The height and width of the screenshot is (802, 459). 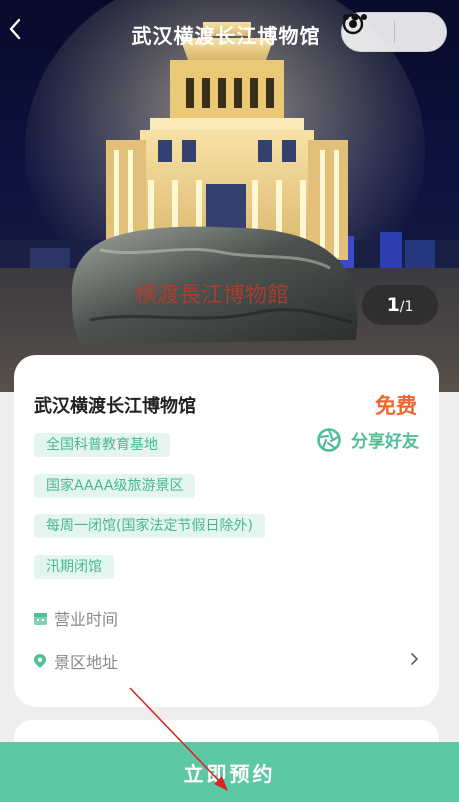 I want to click on calendar-icon, so click(x=40, y=618).